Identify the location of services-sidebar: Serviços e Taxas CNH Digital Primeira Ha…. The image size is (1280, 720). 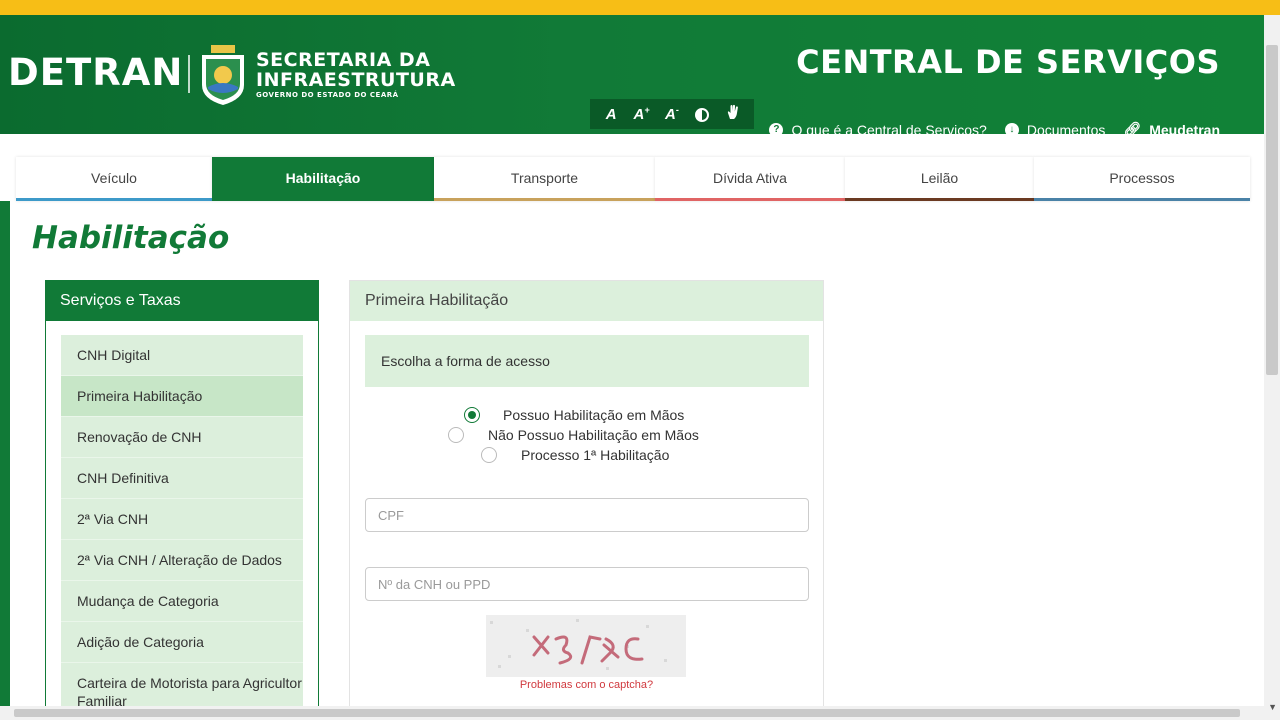
(182, 500).